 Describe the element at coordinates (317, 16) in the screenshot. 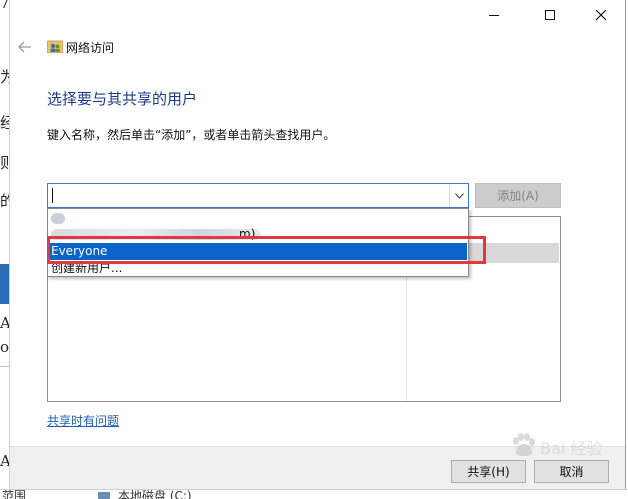

I see `title-bar` at that location.